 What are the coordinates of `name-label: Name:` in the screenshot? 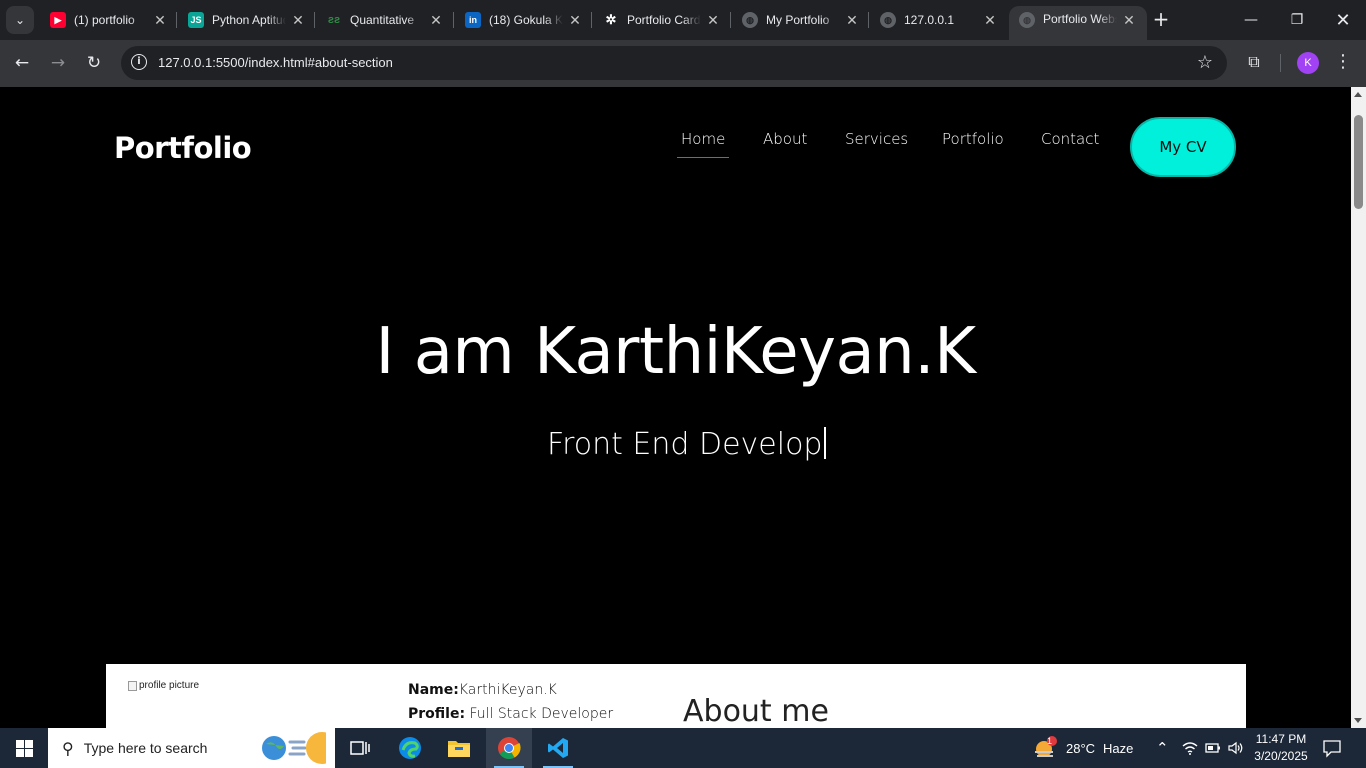 It's located at (433, 690).